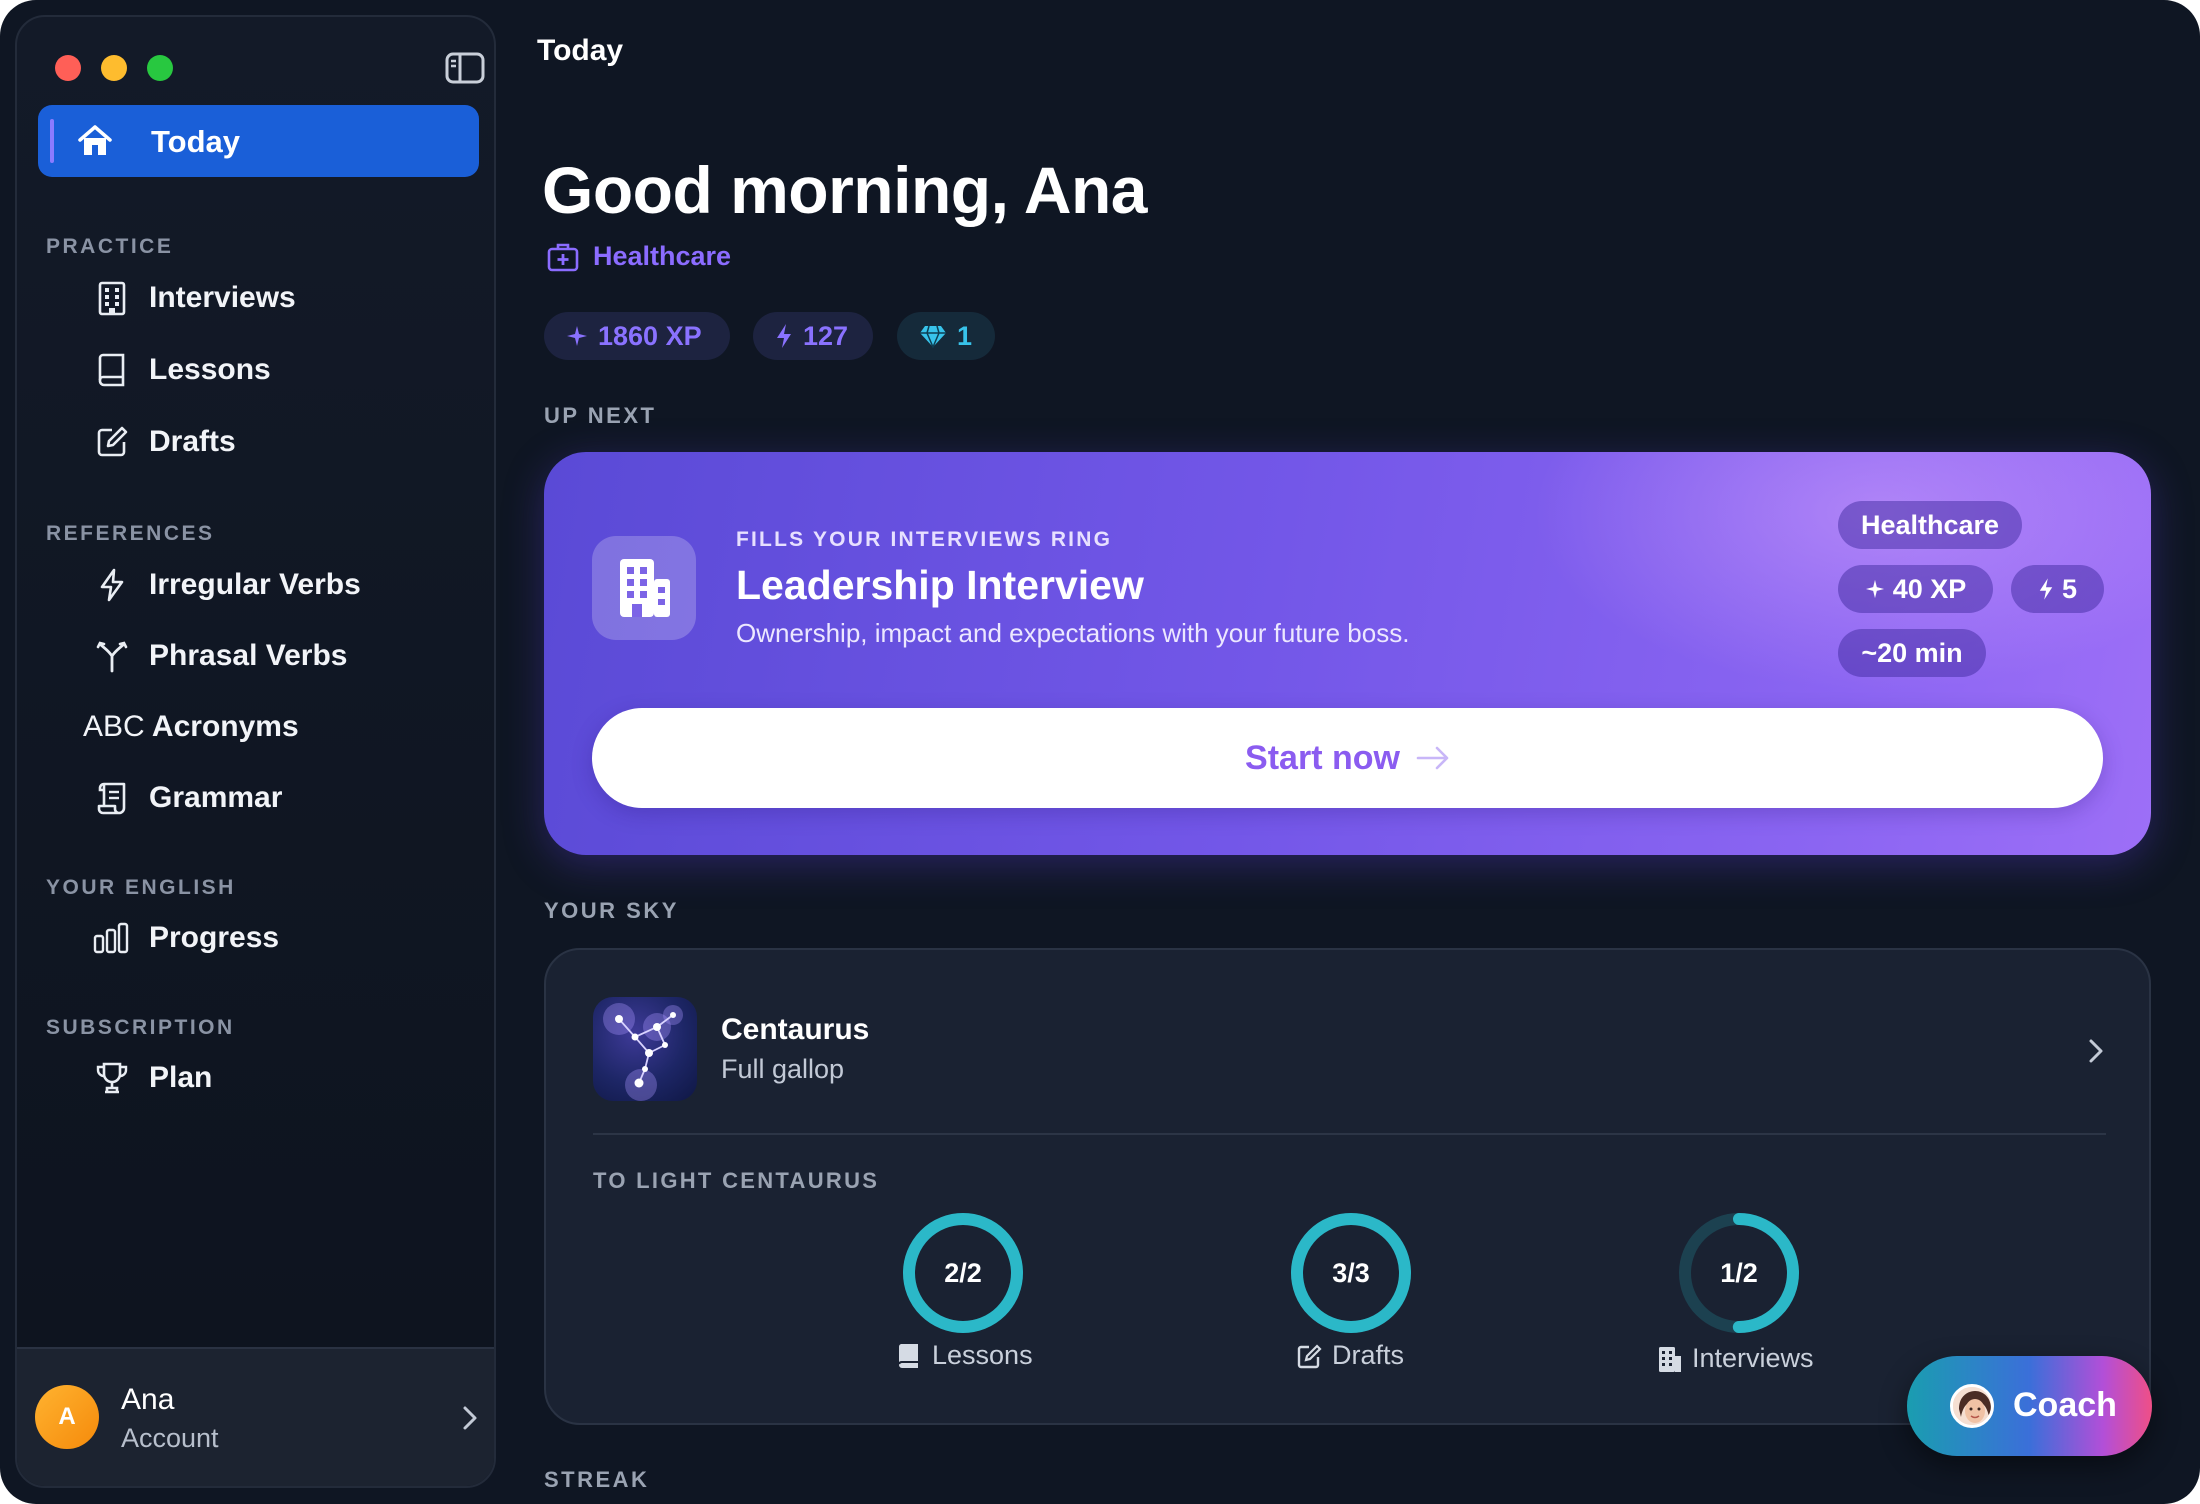 Image resolution: width=2200 pixels, height=1504 pixels. What do you see at coordinates (982, 1355) in the screenshot?
I see `ring-label: Lessons` at bounding box center [982, 1355].